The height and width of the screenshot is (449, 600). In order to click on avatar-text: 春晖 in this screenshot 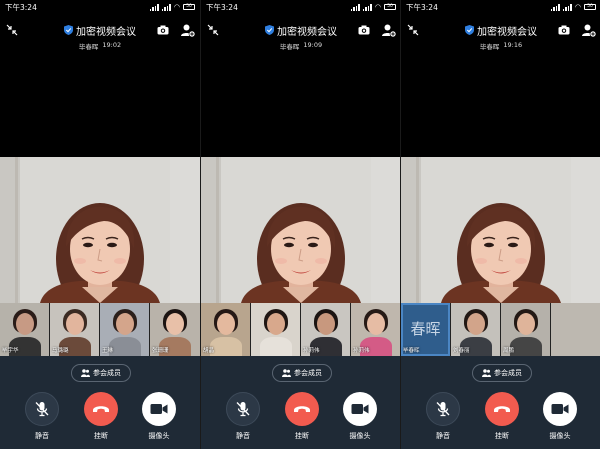, I will do `click(425, 329)`.